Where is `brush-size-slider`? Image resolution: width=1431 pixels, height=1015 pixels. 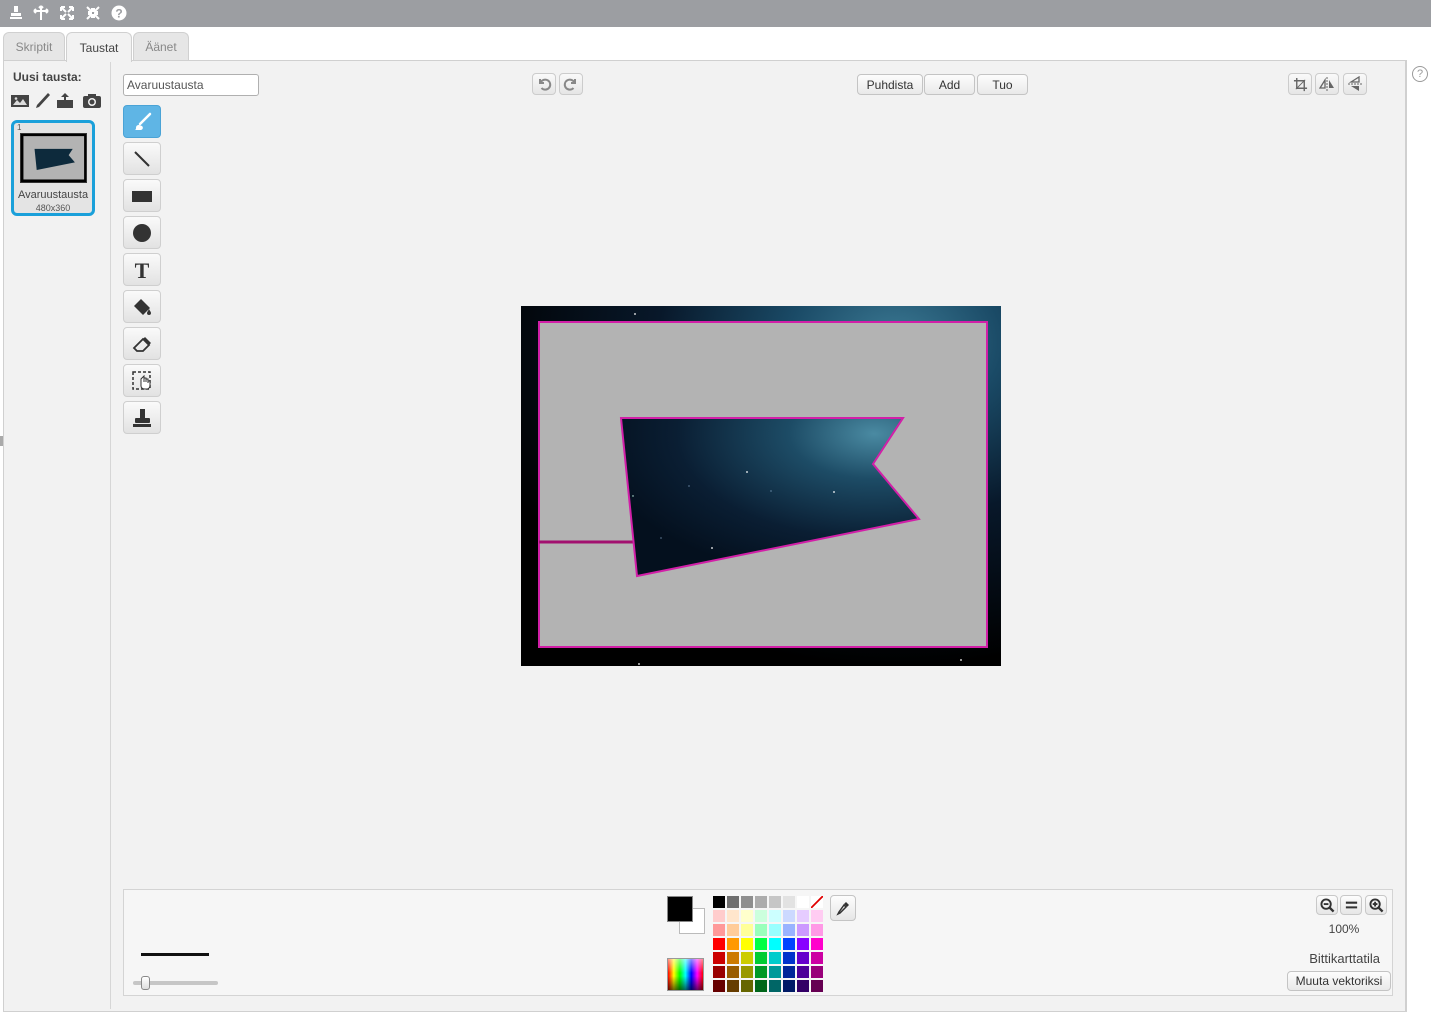 brush-size-slider is located at coordinates (175, 983).